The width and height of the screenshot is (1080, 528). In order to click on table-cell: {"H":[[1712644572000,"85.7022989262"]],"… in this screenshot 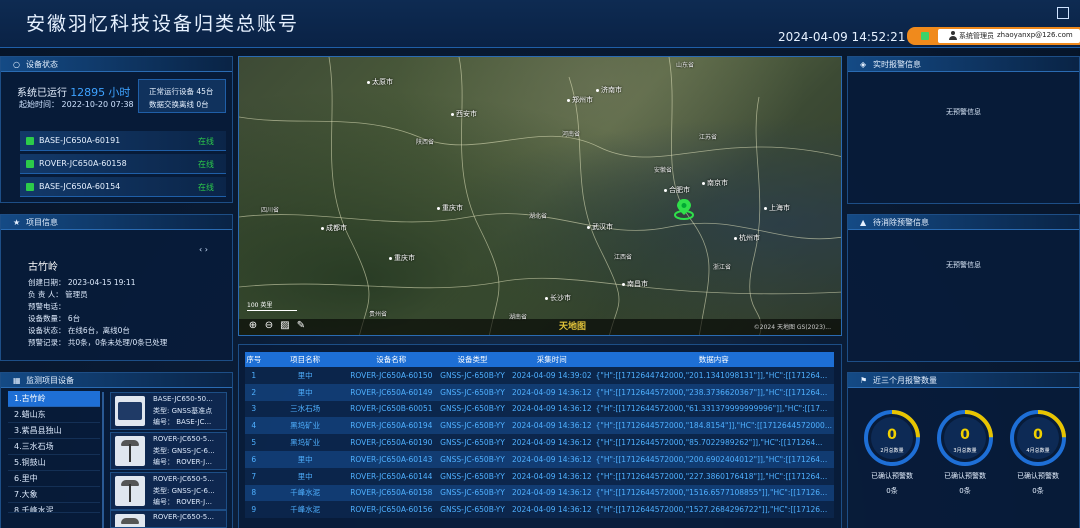, I will do `click(713, 442)`.